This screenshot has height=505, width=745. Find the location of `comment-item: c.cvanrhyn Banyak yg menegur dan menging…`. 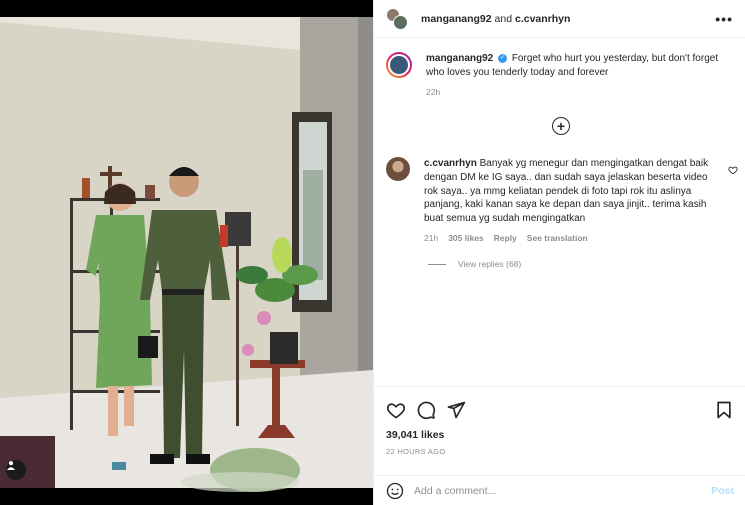

comment-item: c.cvanrhyn Banyak yg menegur dan menging… is located at coordinates (562, 201).